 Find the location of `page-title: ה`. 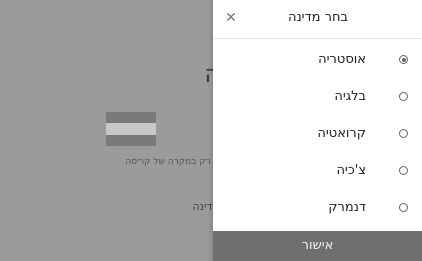

page-title: ה is located at coordinates (185, 74).